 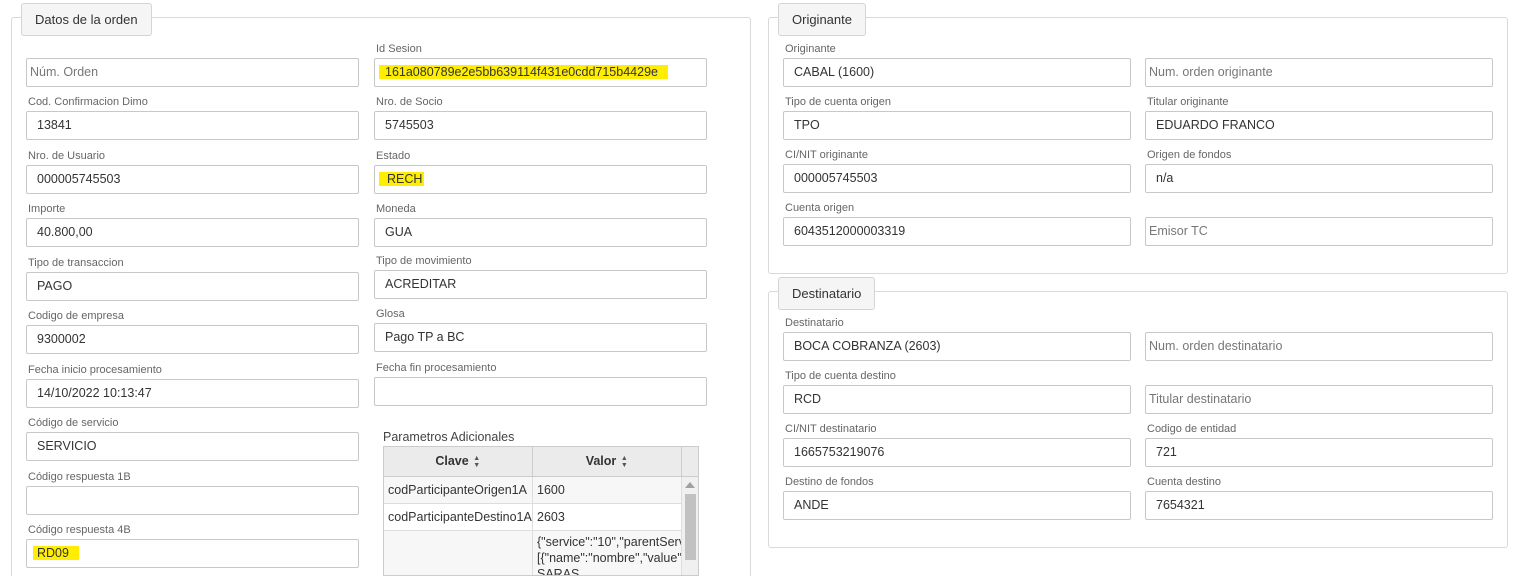 What do you see at coordinates (1319, 231) in the screenshot?
I see `emisor-tc-input: Emisor TC` at bounding box center [1319, 231].